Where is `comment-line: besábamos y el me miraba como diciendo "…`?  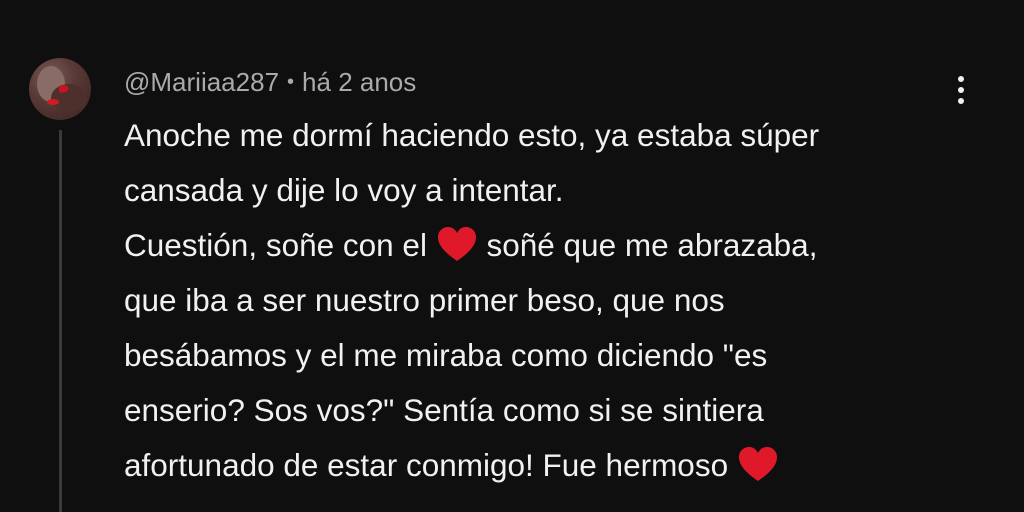 comment-line: besábamos y el me miraba como diciendo "… is located at coordinates (539, 355).